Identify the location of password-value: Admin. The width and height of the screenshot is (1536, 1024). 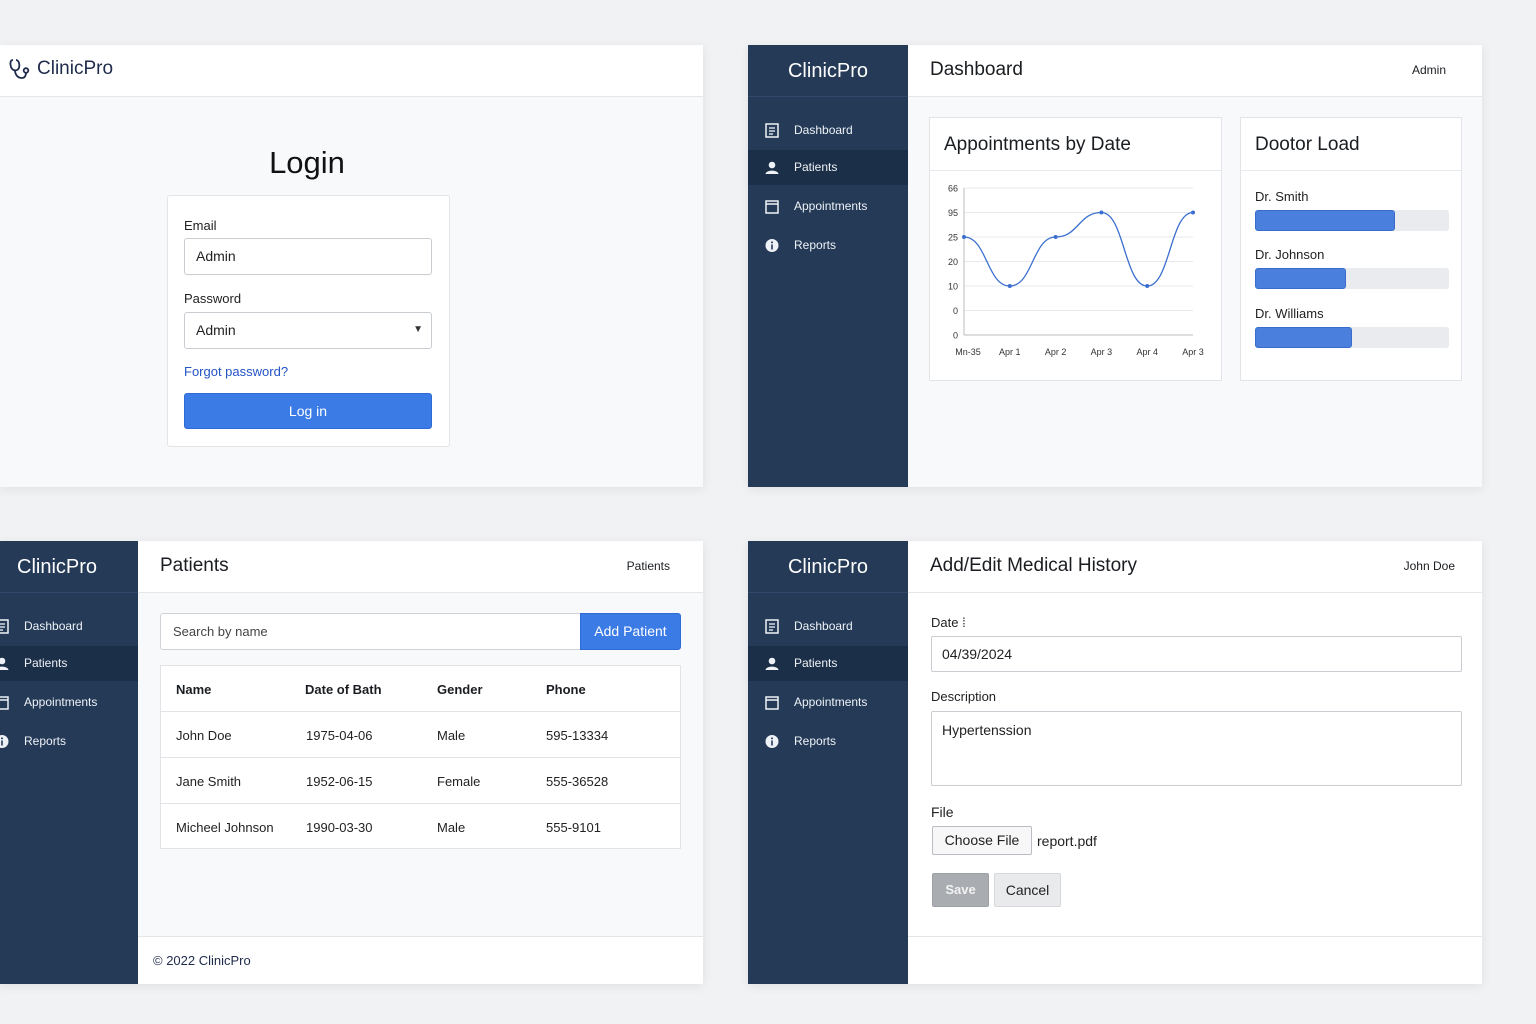
(216, 330).